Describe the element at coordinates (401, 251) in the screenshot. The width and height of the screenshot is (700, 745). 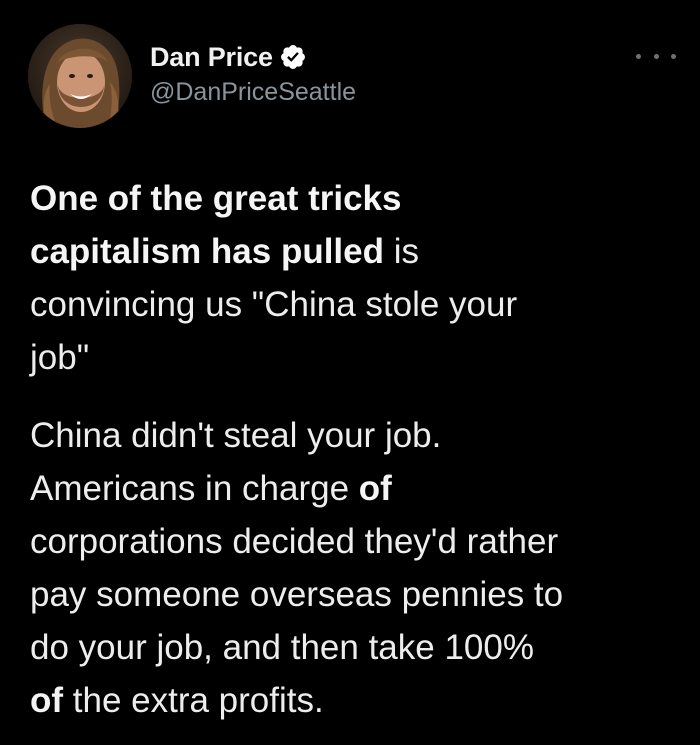
I see `text: is` at that location.